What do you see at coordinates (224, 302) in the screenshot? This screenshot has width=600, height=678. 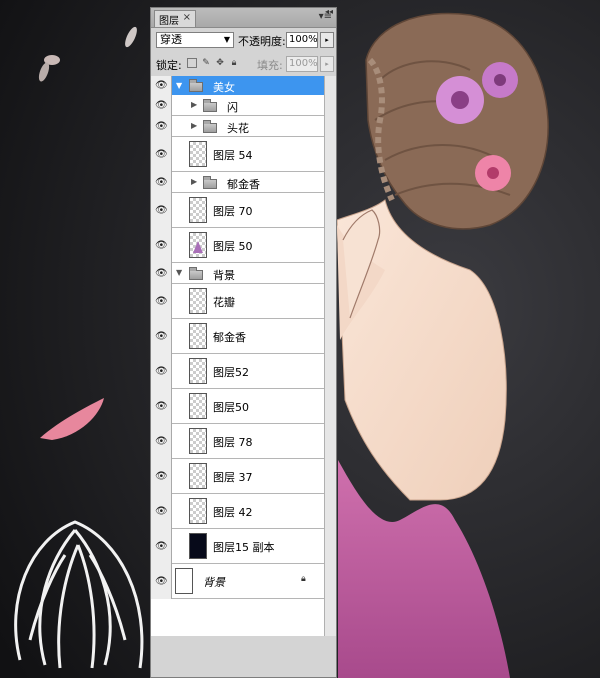 I see `layer-name: 花瓣` at bounding box center [224, 302].